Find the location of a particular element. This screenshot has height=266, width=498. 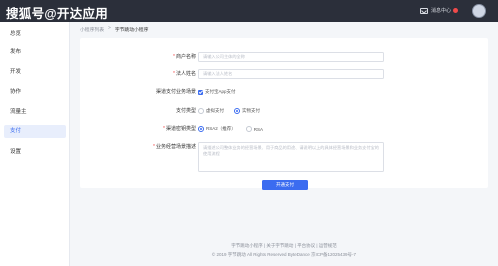

breadcrumb-parent: 小程序列表 is located at coordinates (92, 29).